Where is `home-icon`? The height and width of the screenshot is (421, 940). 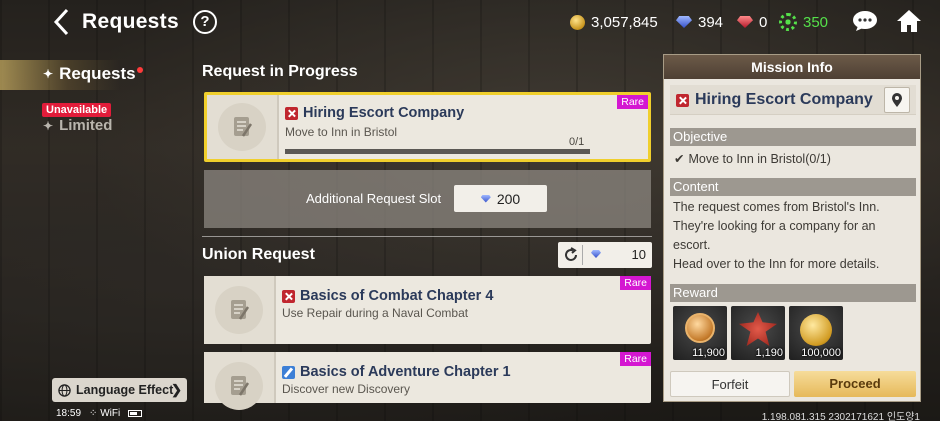
home-icon is located at coordinates (909, 21).